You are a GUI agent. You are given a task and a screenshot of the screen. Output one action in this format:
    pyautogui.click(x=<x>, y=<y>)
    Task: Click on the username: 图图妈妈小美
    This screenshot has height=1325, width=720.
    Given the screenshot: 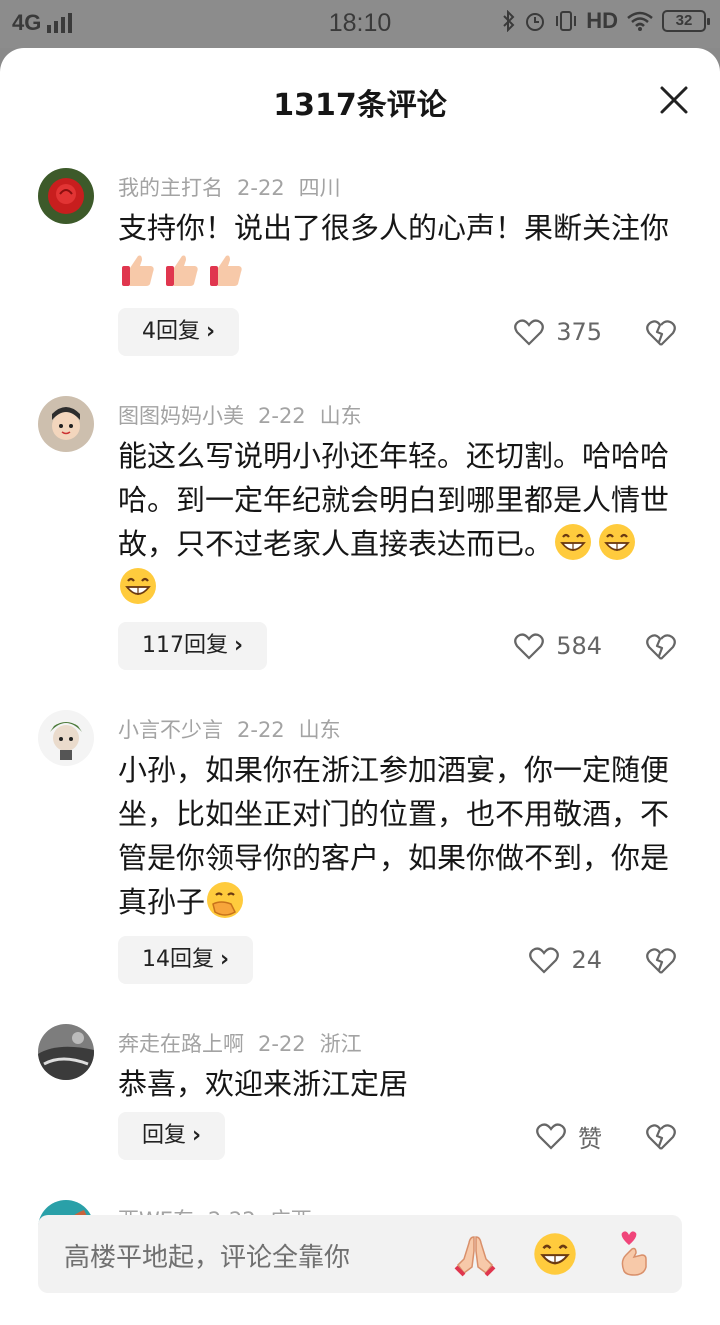 What is the action you would take?
    pyautogui.click(x=181, y=416)
    